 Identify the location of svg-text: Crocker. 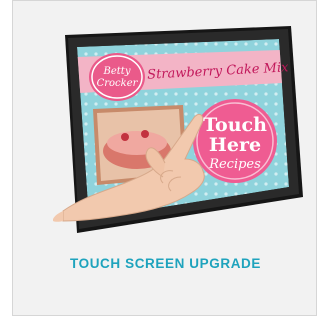
(118, 83).